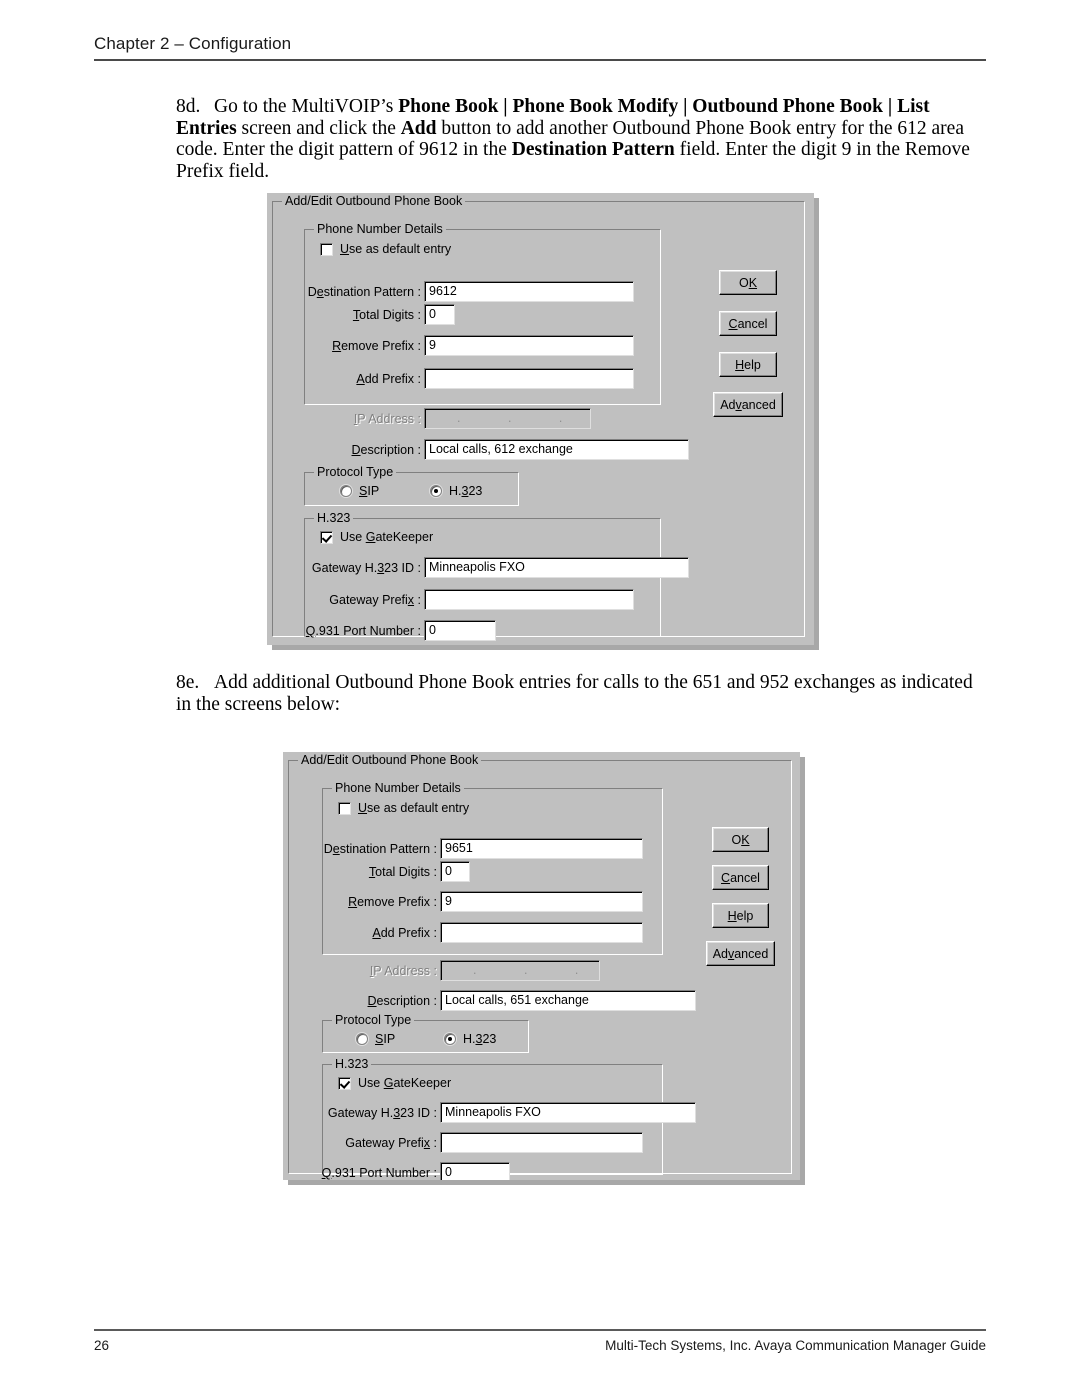  Describe the element at coordinates (411, 485) in the screenshot. I see `dialog-1-protocol-type-group: Protocol Type` at that location.